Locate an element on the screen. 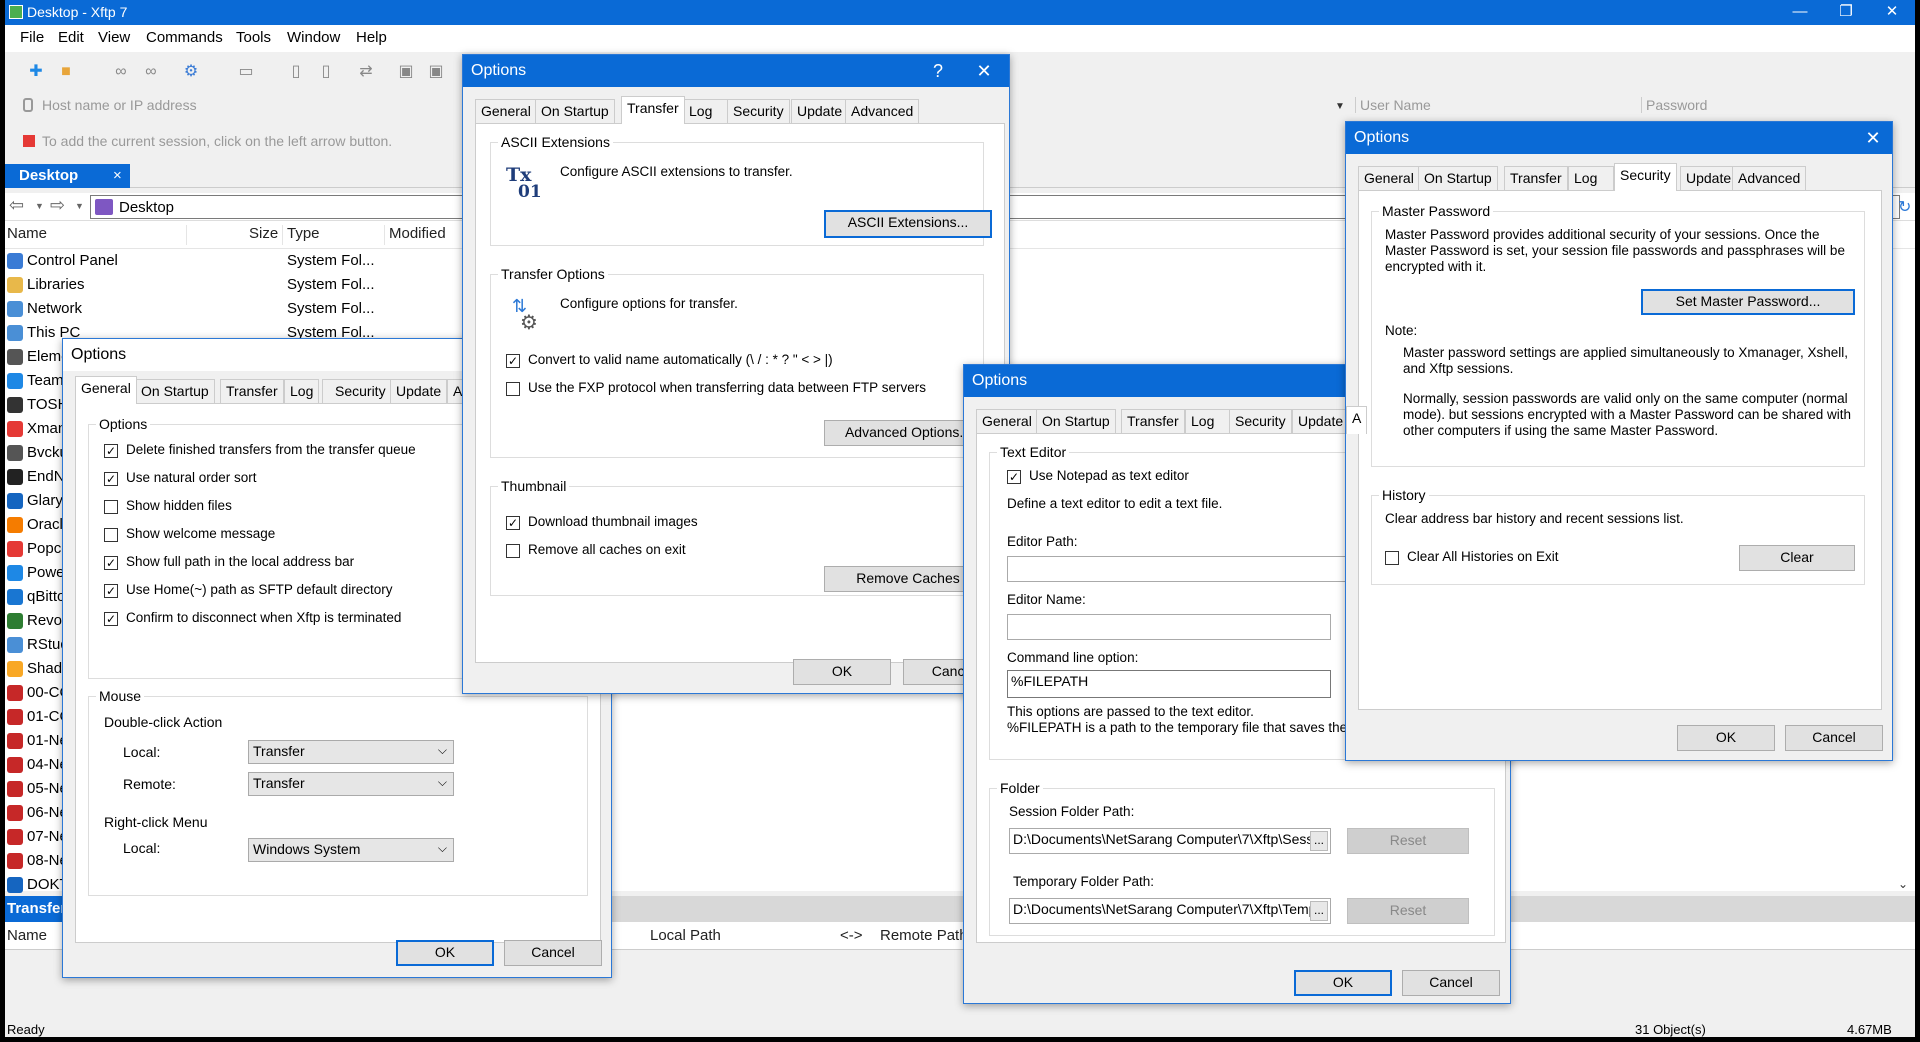  clear-histories-checkbox is located at coordinates (1392, 558).